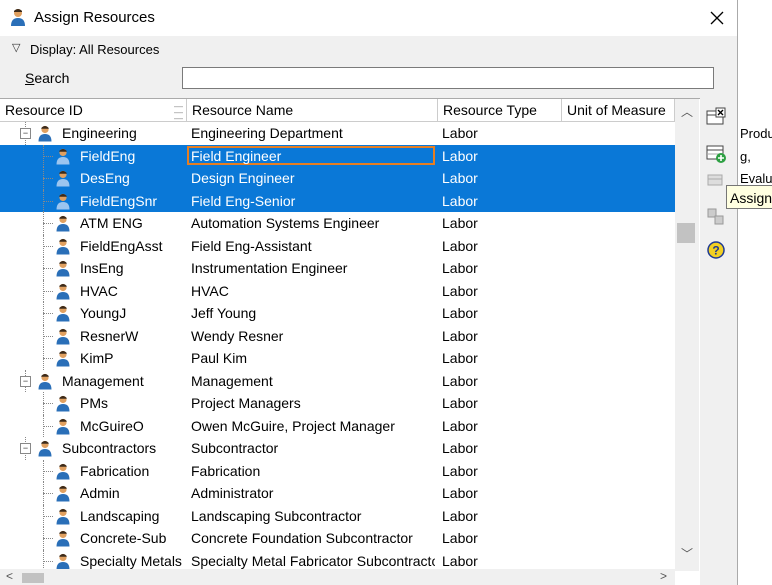 The height and width of the screenshot is (585, 772). What do you see at coordinates (686, 233) in the screenshot?
I see `scroll-thumb` at bounding box center [686, 233].